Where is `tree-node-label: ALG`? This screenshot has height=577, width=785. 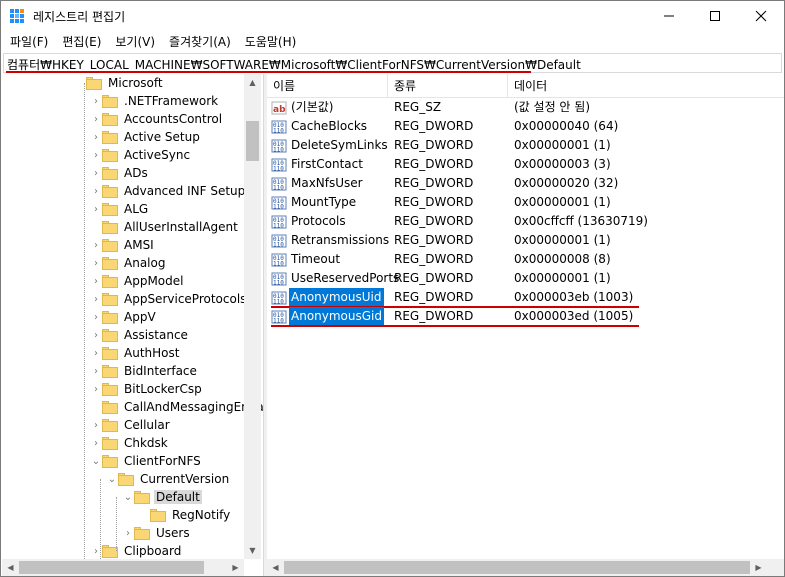
tree-node-label: ALG is located at coordinates (136, 209).